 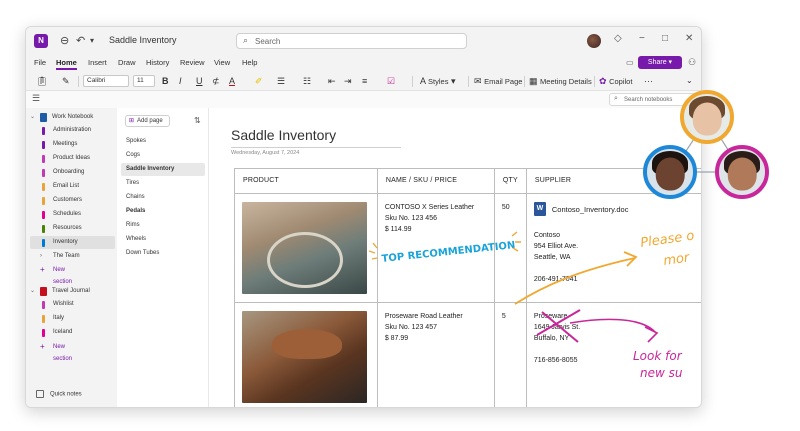 I want to click on section-schedules: Schedules, so click(x=72, y=214).